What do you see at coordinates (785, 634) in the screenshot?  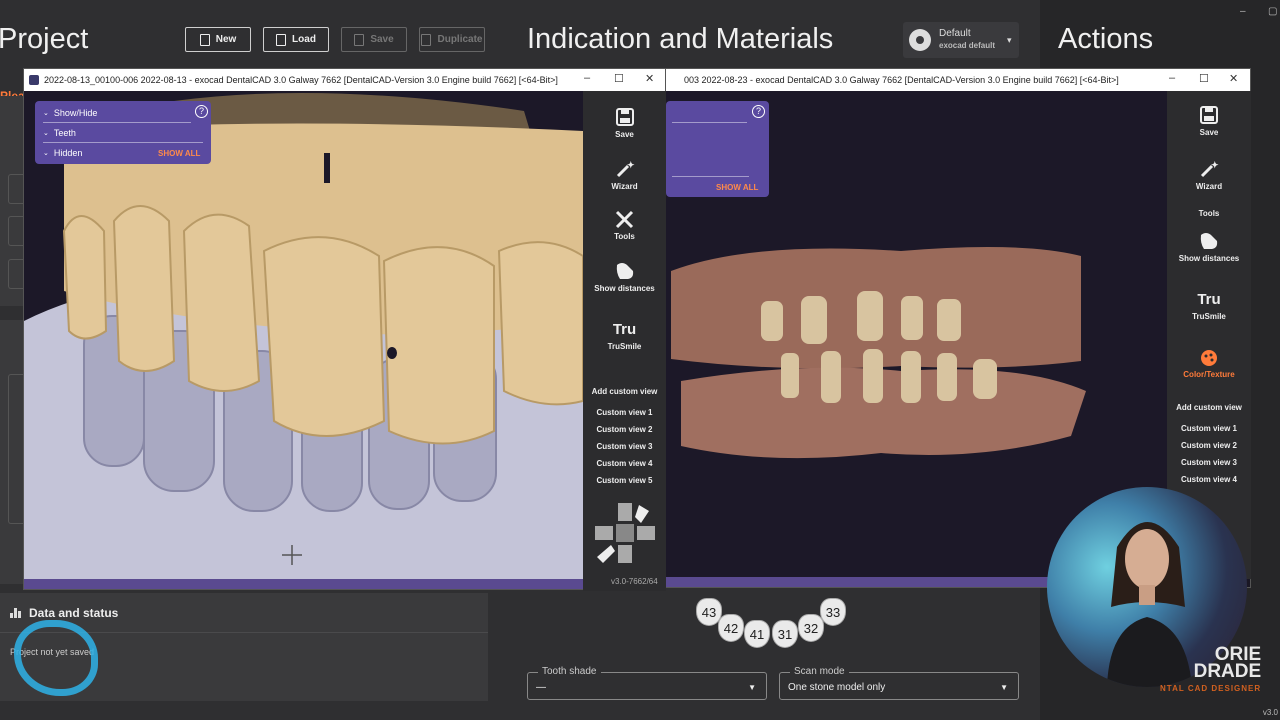 I see `tooth-31: 31` at bounding box center [785, 634].